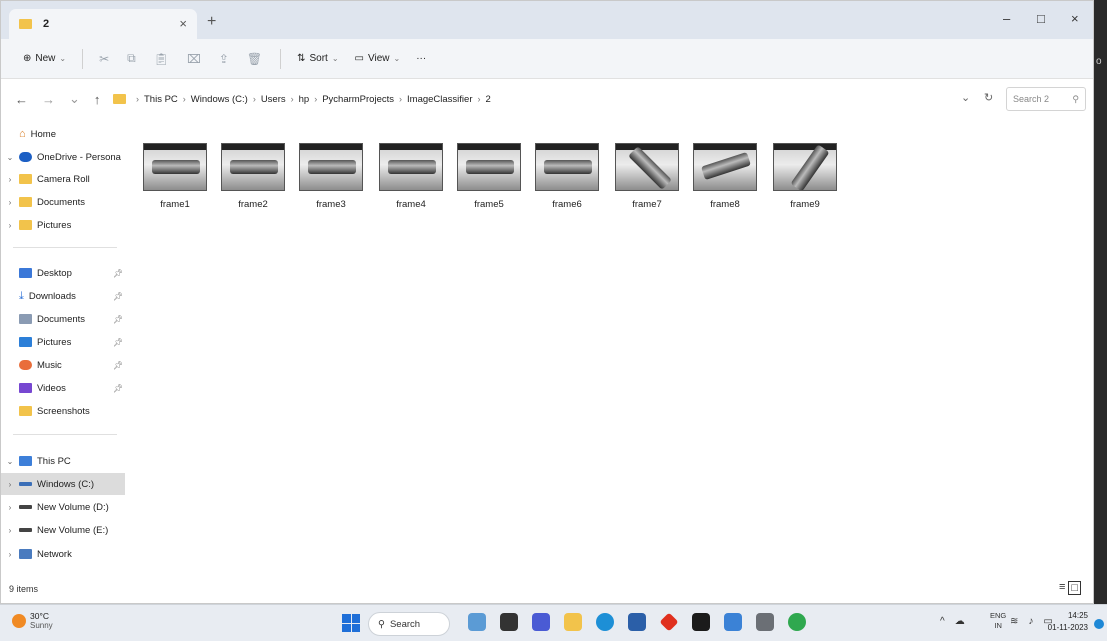 The width and height of the screenshot is (1107, 641). Describe the element at coordinates (304, 99) in the screenshot. I see `breadcrumb-item: hp` at that location.